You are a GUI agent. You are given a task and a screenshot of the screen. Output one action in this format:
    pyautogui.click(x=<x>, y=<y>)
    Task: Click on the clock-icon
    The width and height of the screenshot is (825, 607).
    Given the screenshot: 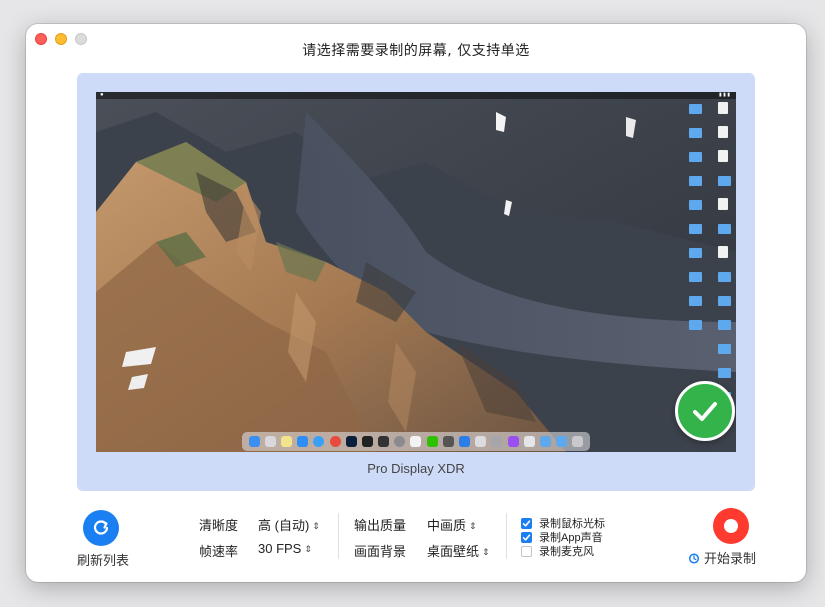 What is the action you would take?
    pyautogui.click(x=384, y=441)
    